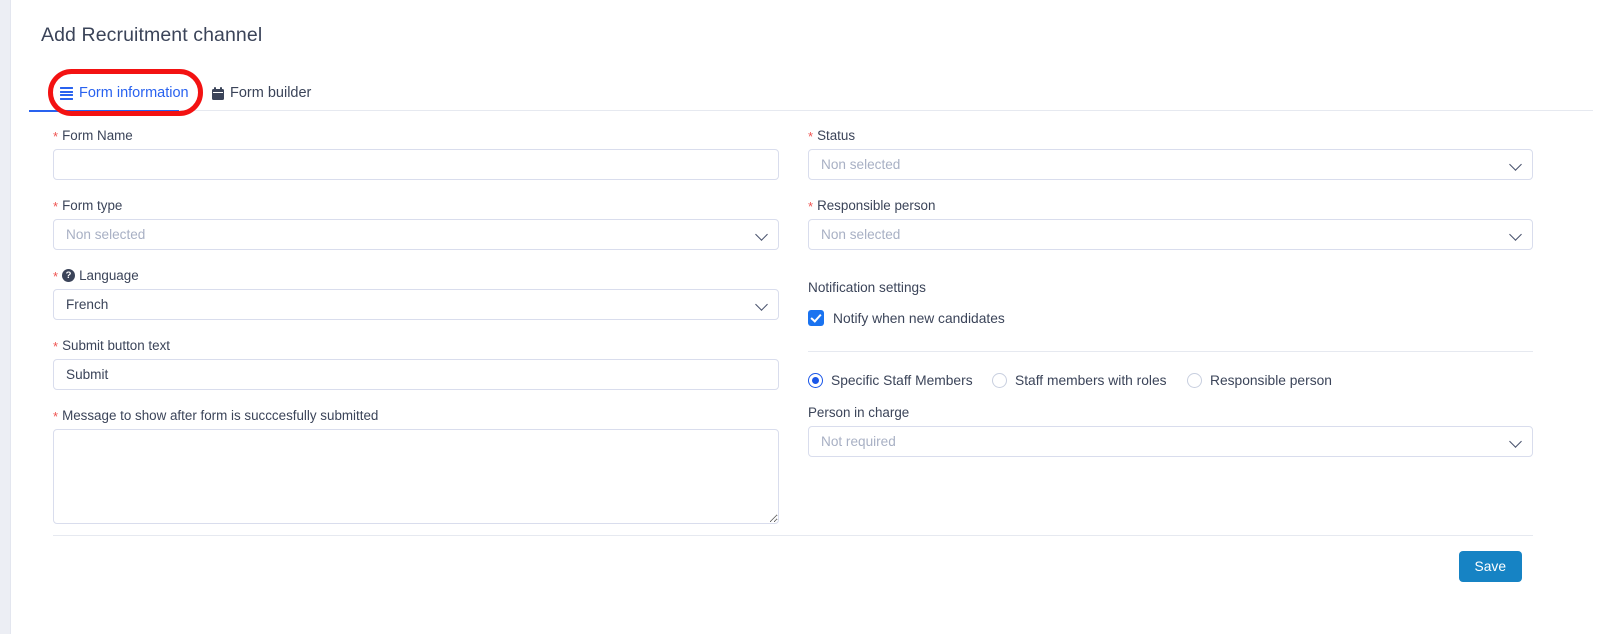  I want to click on tab-form-builder: Form builder, so click(261, 93).